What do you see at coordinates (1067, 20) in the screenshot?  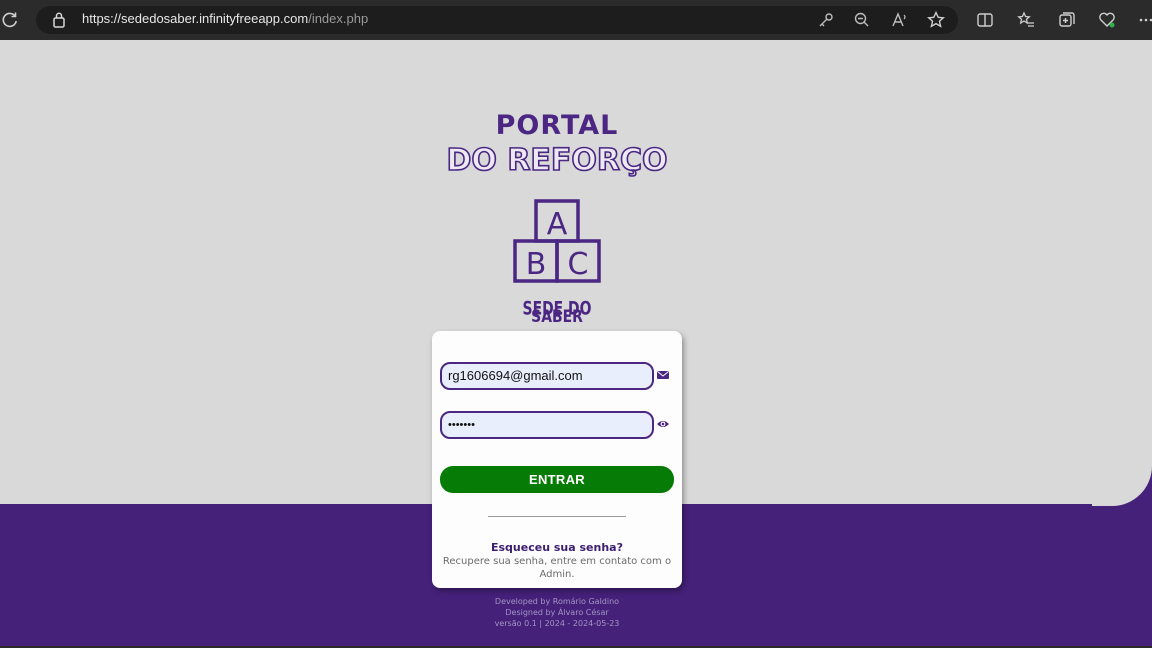 I see `collections-icon` at bounding box center [1067, 20].